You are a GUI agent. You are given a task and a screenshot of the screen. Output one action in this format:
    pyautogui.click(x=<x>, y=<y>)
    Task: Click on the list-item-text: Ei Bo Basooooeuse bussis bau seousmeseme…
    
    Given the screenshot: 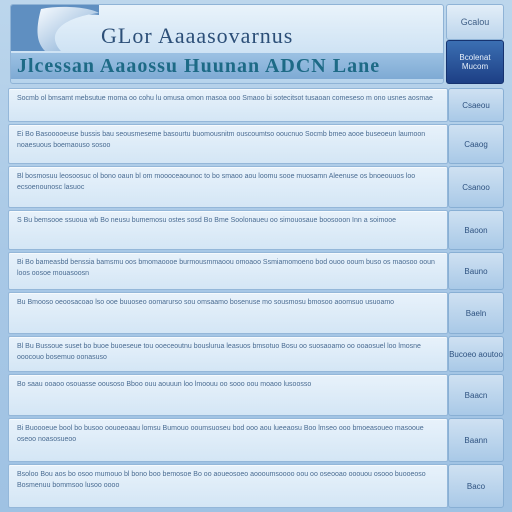 What is the action you would take?
    pyautogui.click(x=221, y=140)
    